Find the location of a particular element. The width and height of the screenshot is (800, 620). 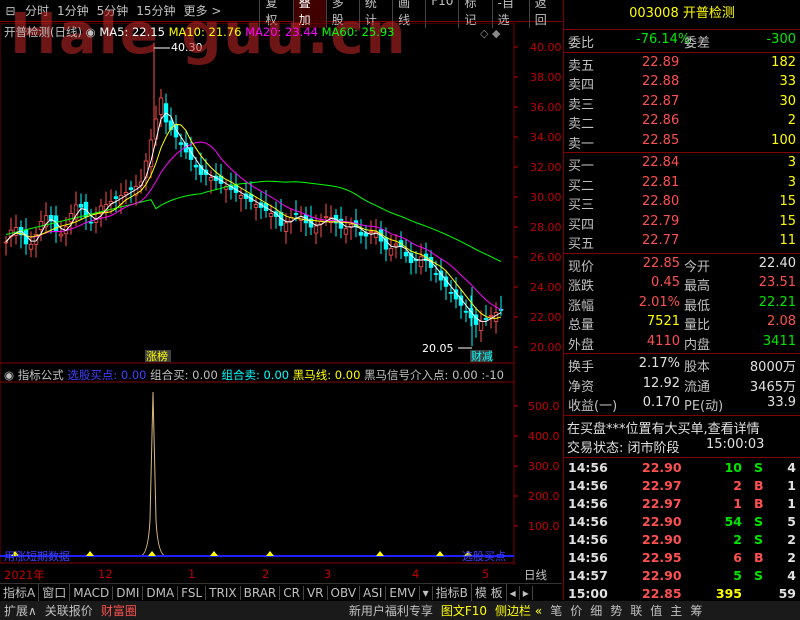

tab-vr: VR is located at coordinates (316, 592).